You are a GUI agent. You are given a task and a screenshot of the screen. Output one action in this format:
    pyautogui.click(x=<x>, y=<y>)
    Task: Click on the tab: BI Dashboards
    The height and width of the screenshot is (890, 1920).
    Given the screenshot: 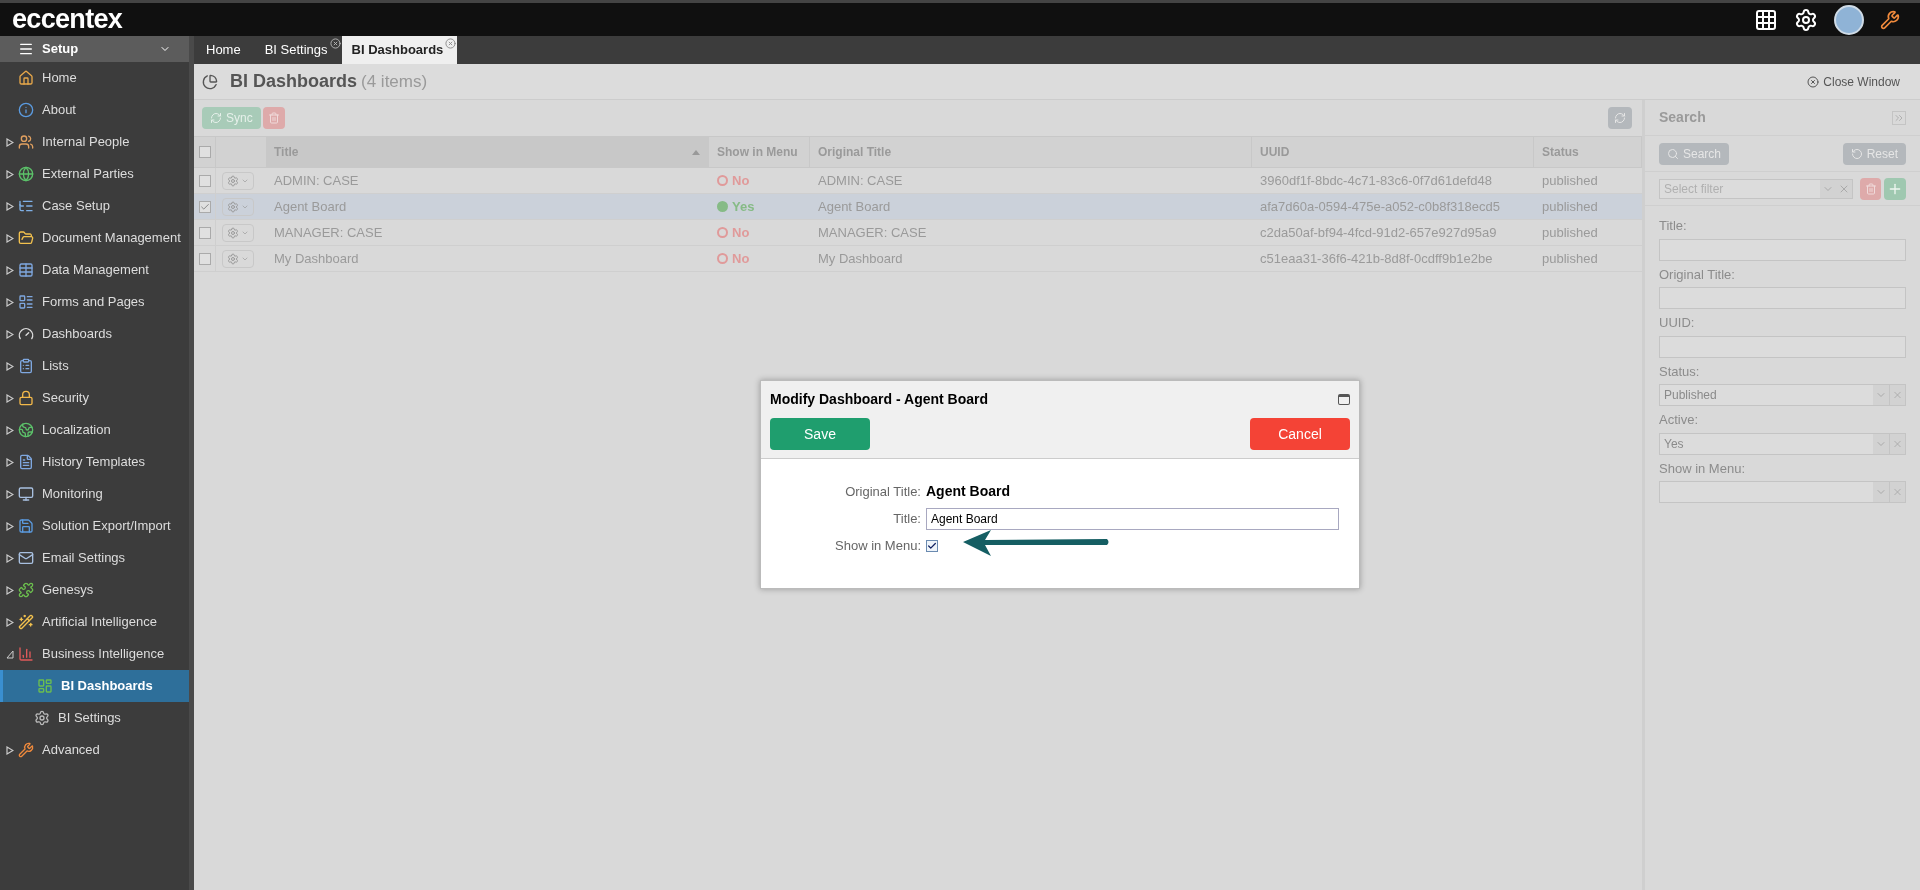 What is the action you would take?
    pyautogui.click(x=399, y=50)
    